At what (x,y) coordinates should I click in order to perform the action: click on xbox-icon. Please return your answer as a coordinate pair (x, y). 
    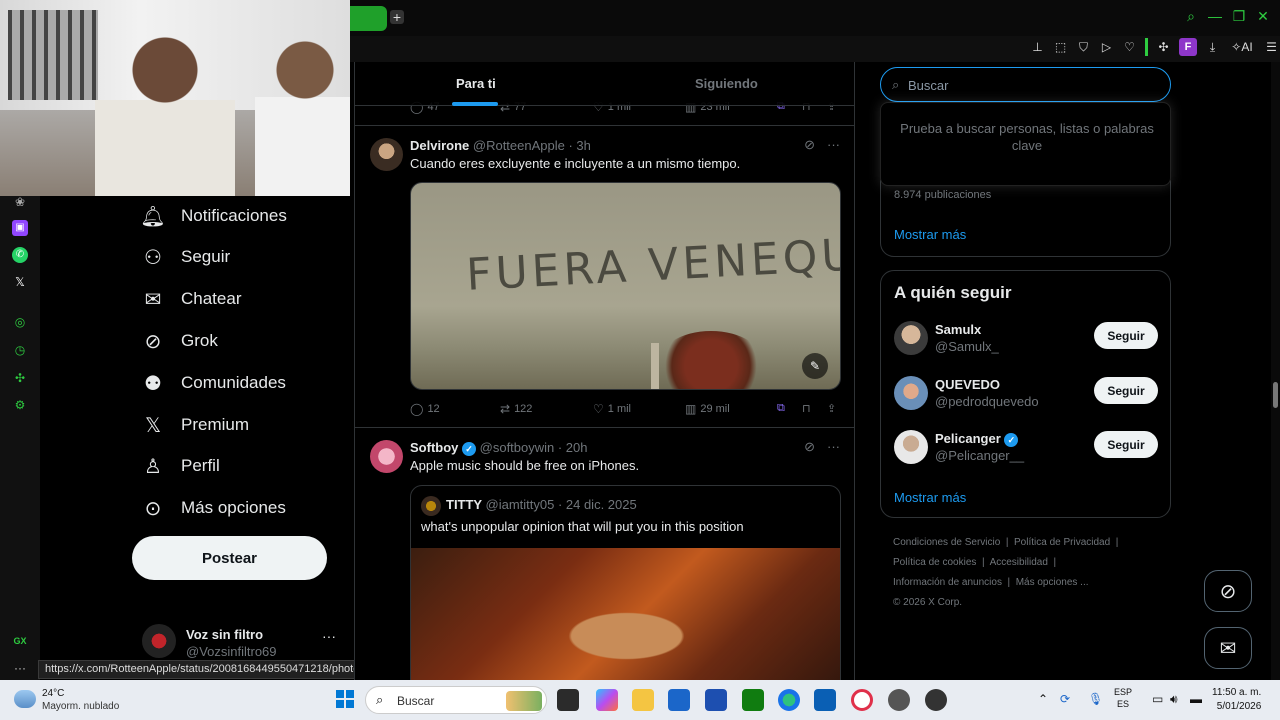
    Looking at the image, I should click on (753, 700).